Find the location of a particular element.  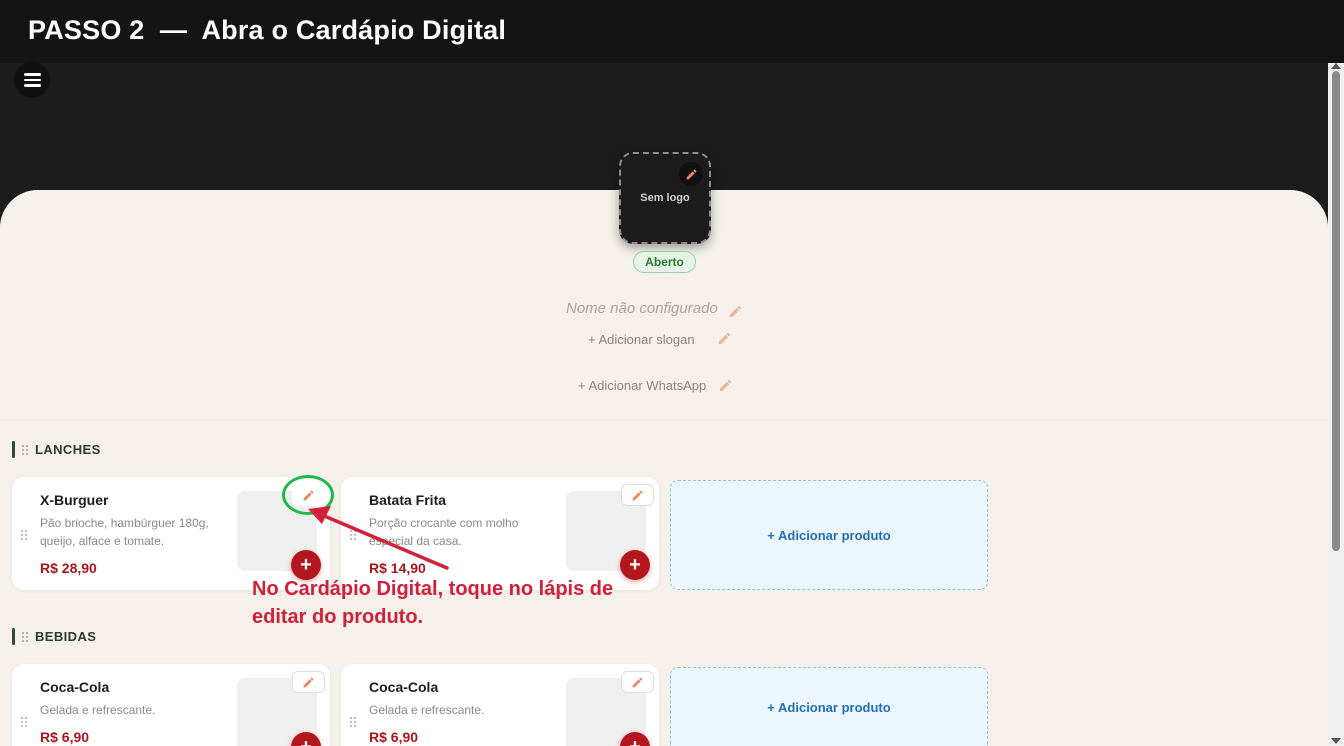

scroll-up-icon is located at coordinates (1336, 66).